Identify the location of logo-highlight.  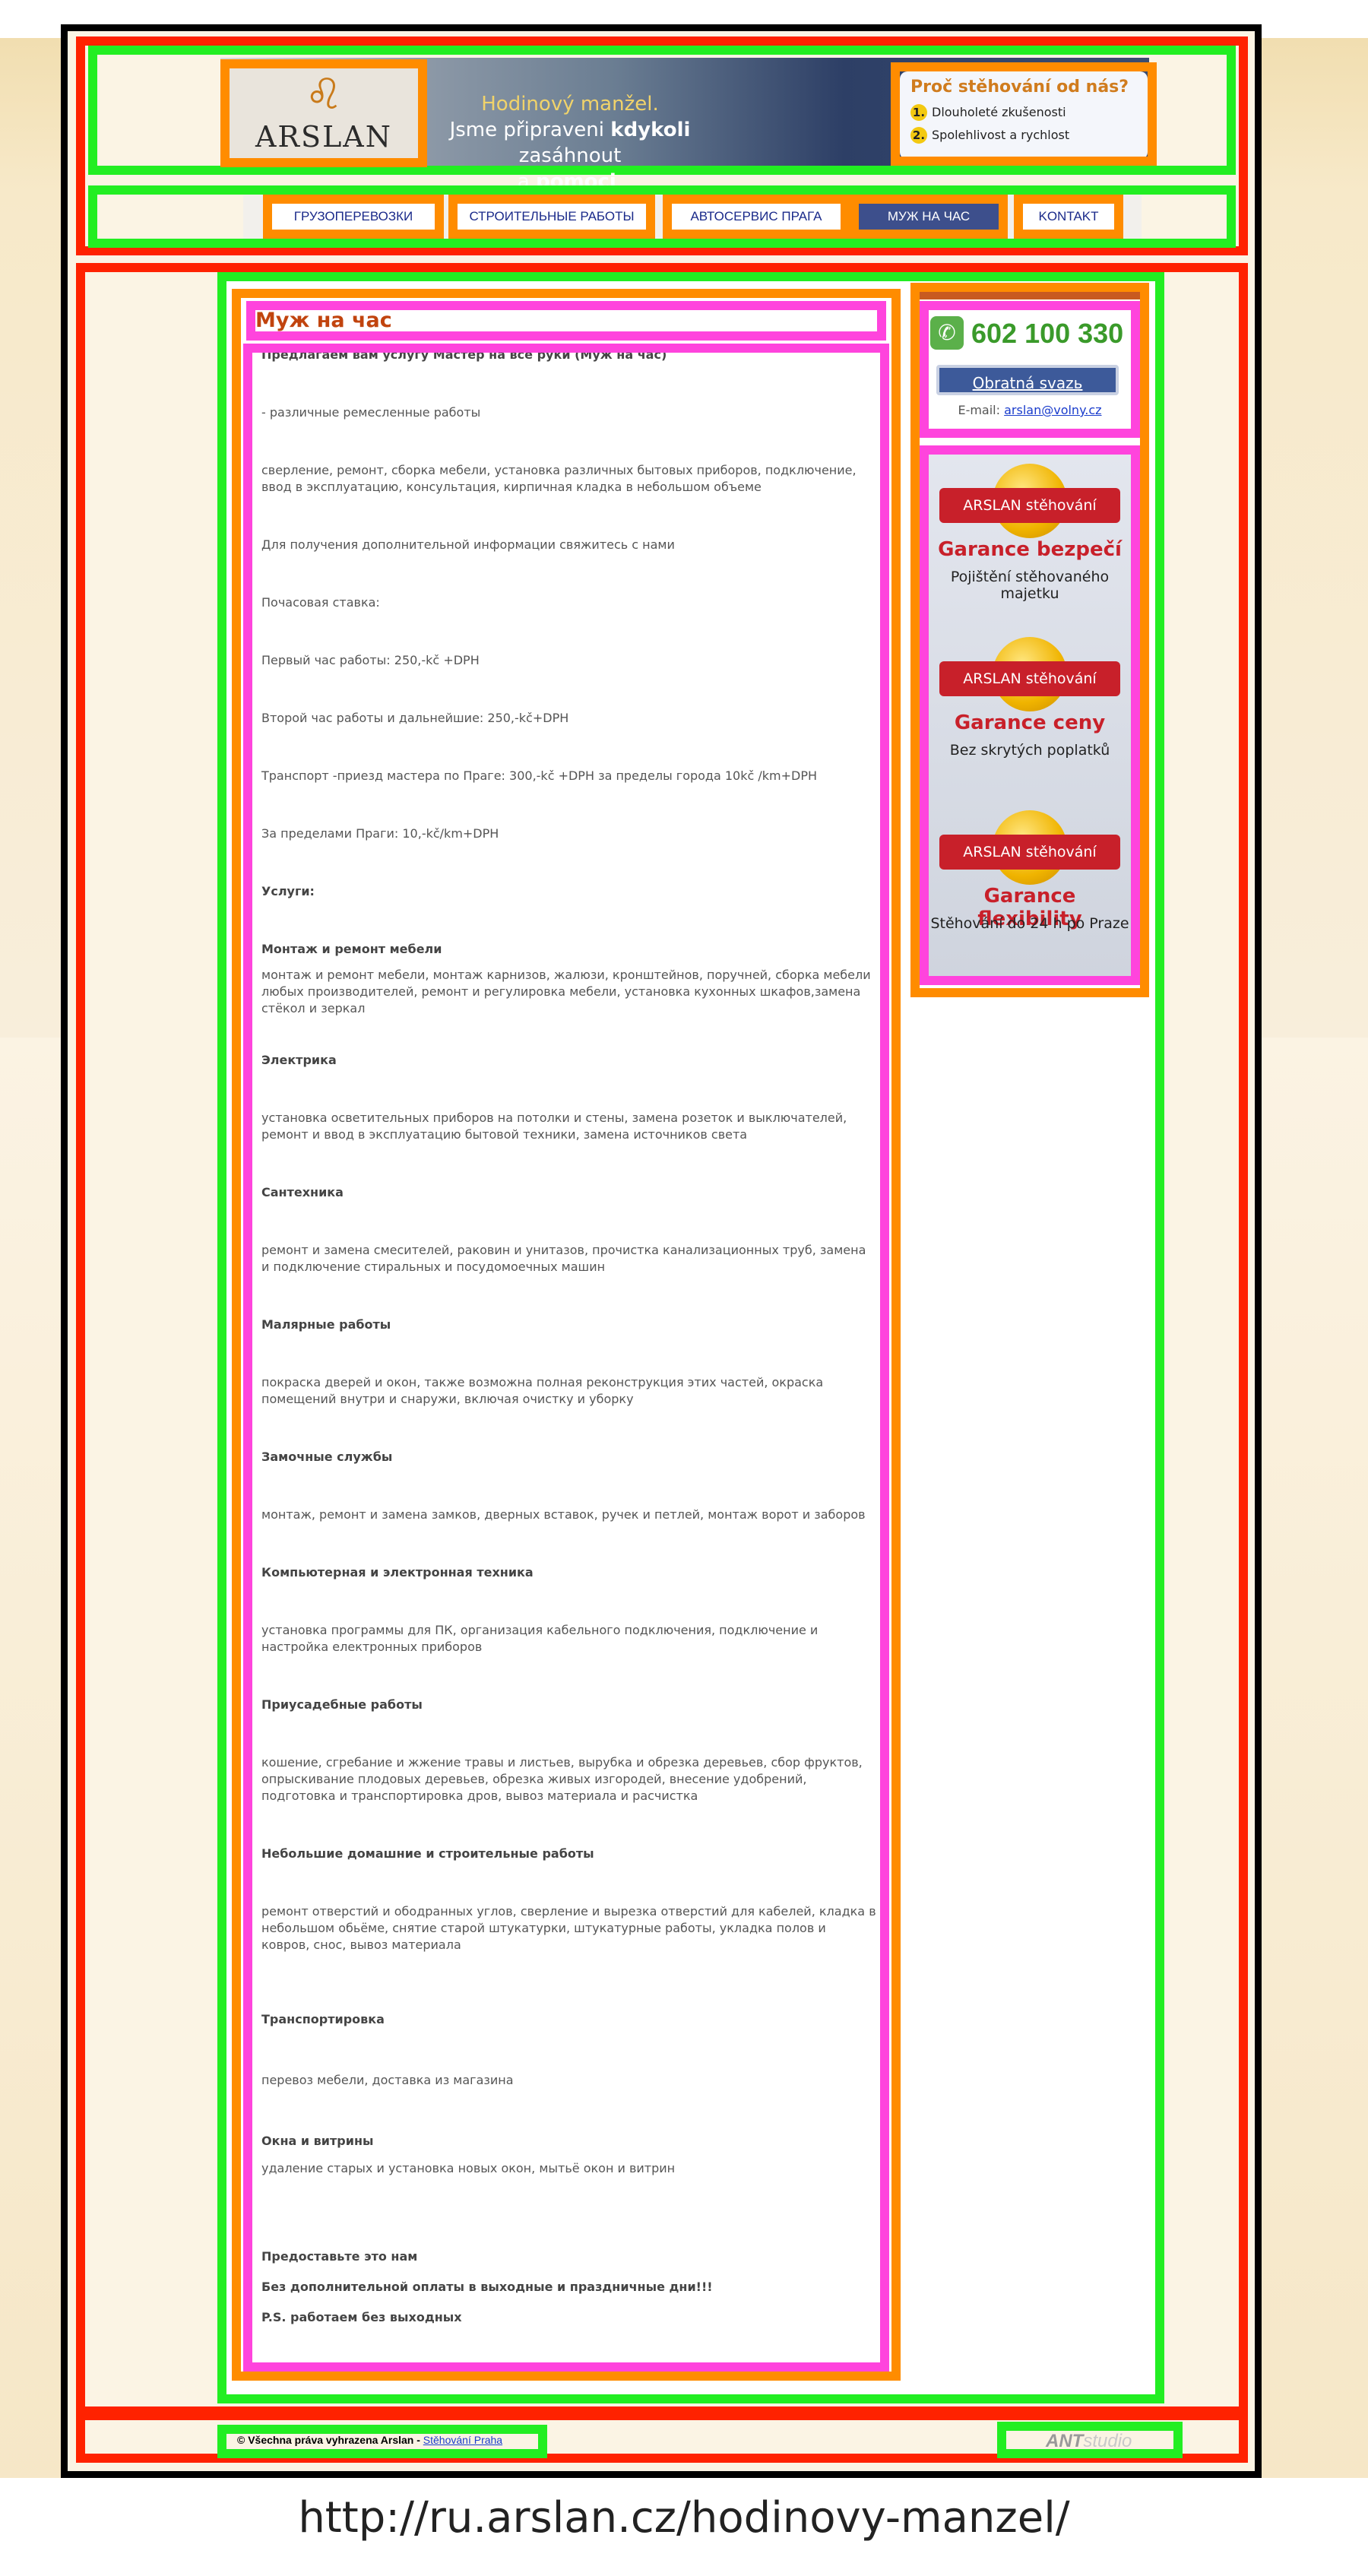
(324, 113).